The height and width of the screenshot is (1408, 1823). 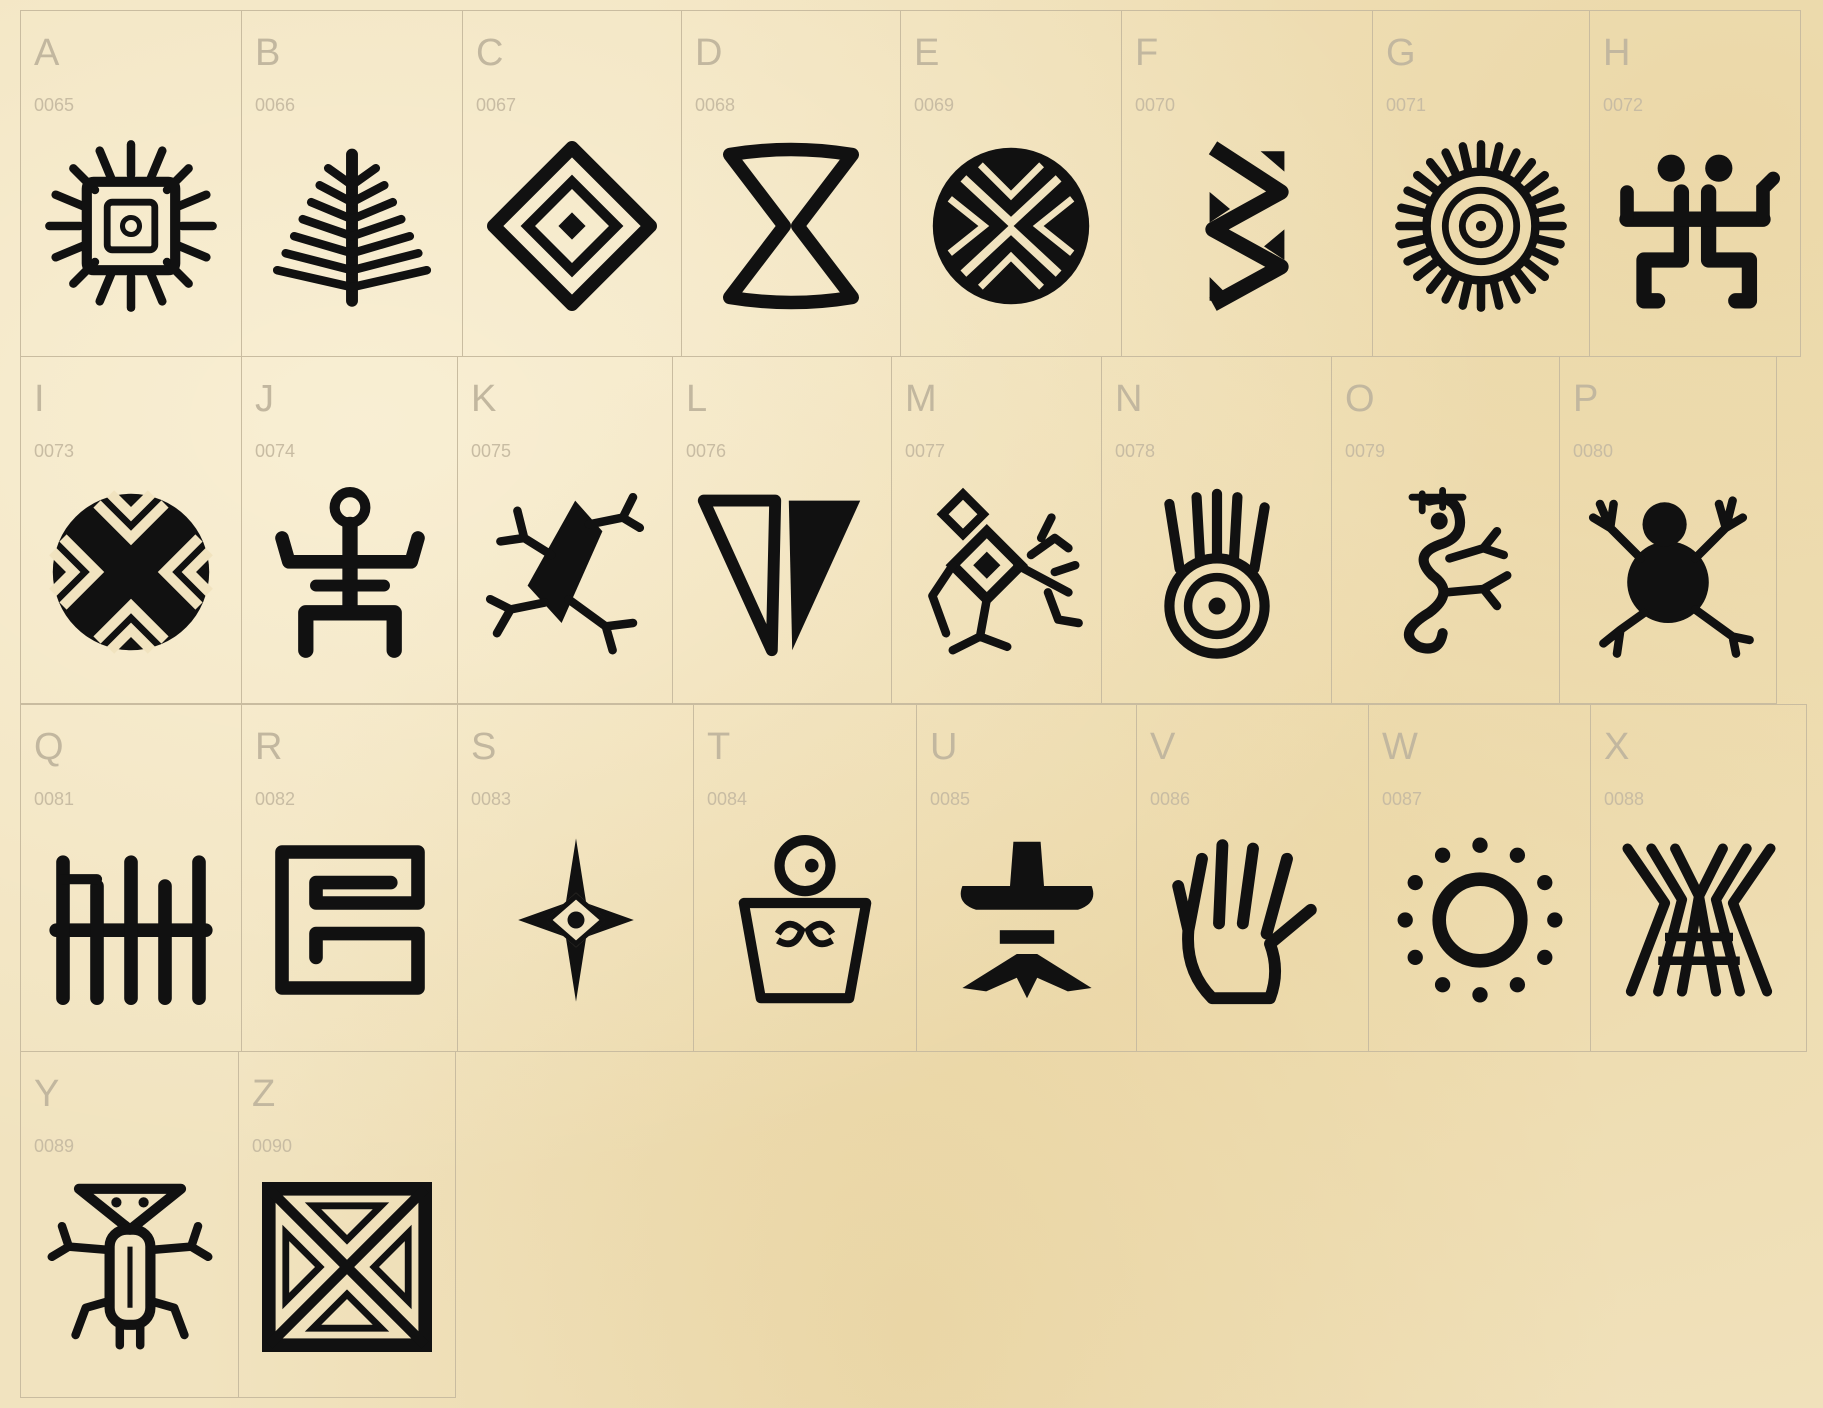 What do you see at coordinates (39, 399) in the screenshot?
I see `glyph-letter: I` at bounding box center [39, 399].